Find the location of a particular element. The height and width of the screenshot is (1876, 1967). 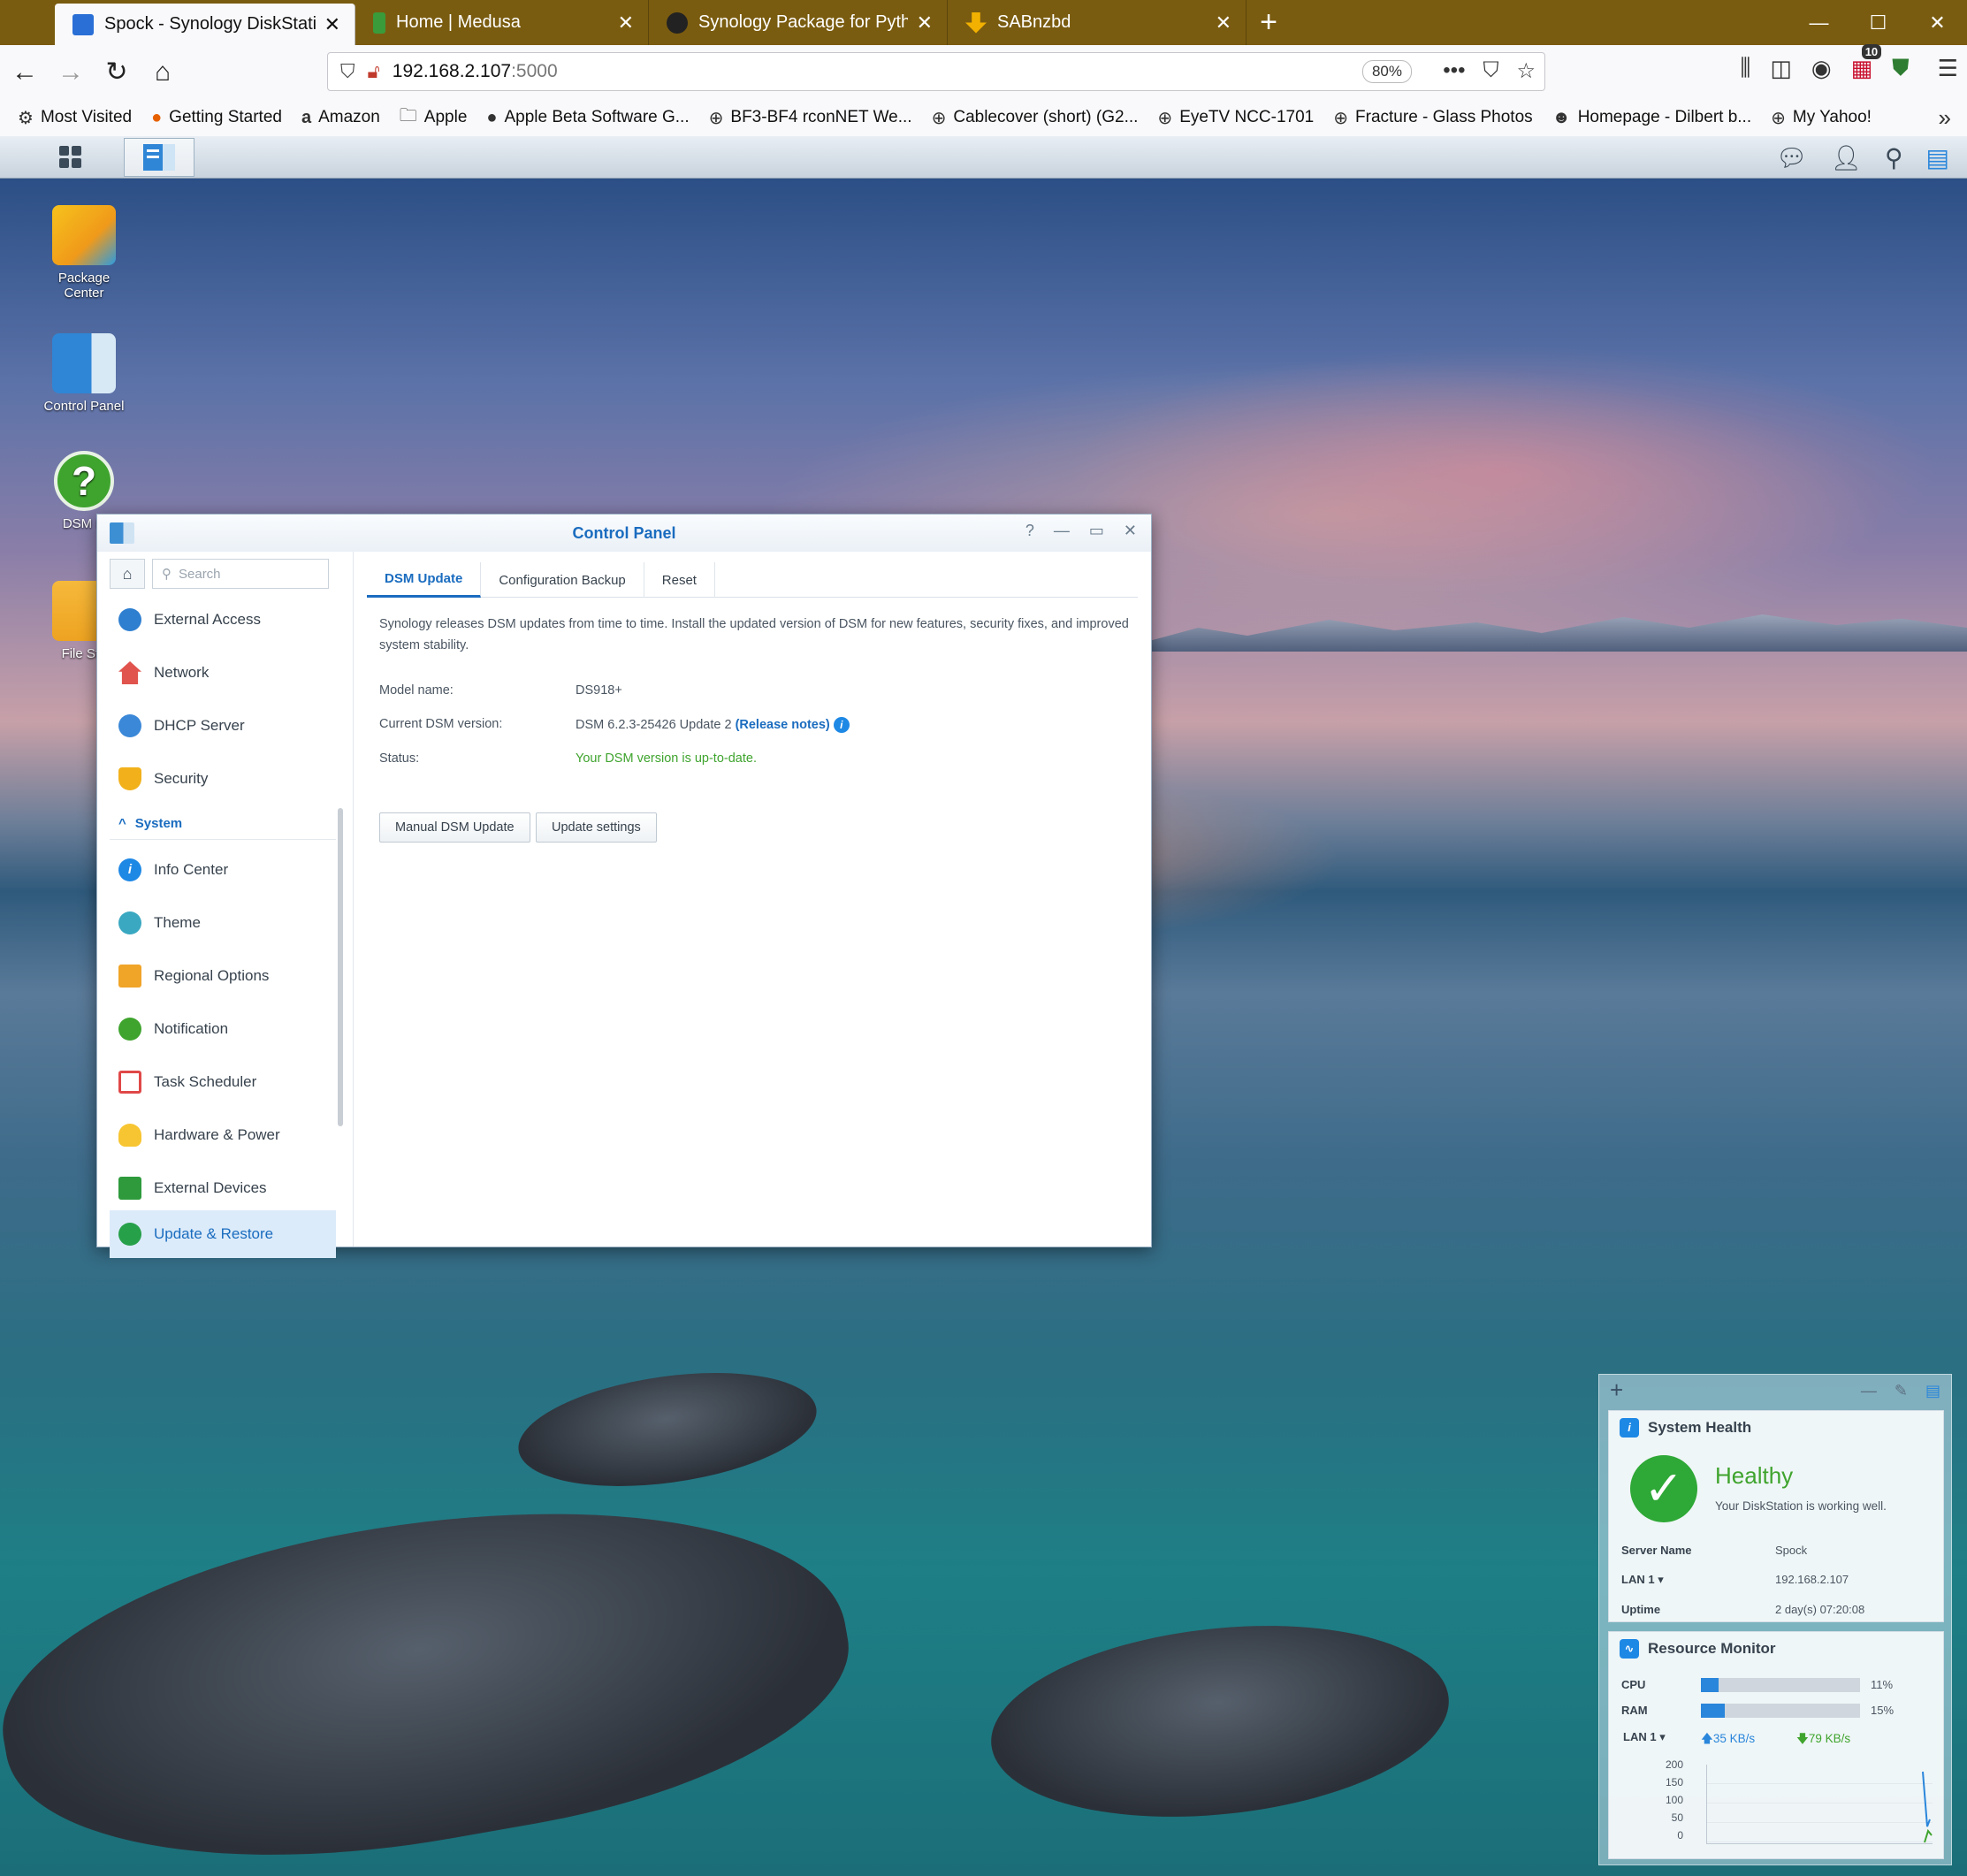

bookmark-item: 🗀 Apple is located at coordinates (434, 118).